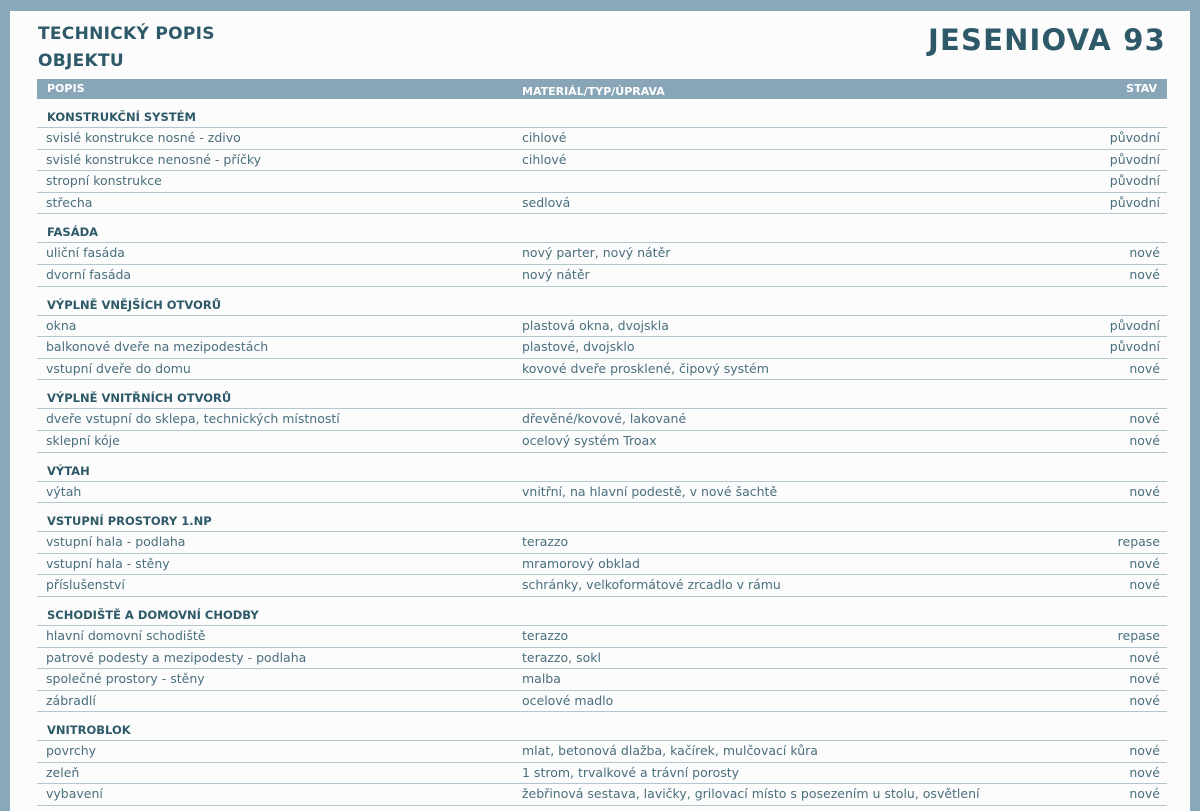 The height and width of the screenshot is (811, 1200). Describe the element at coordinates (602, 727) in the screenshot. I see `category-title: VNITROBLOK` at that location.